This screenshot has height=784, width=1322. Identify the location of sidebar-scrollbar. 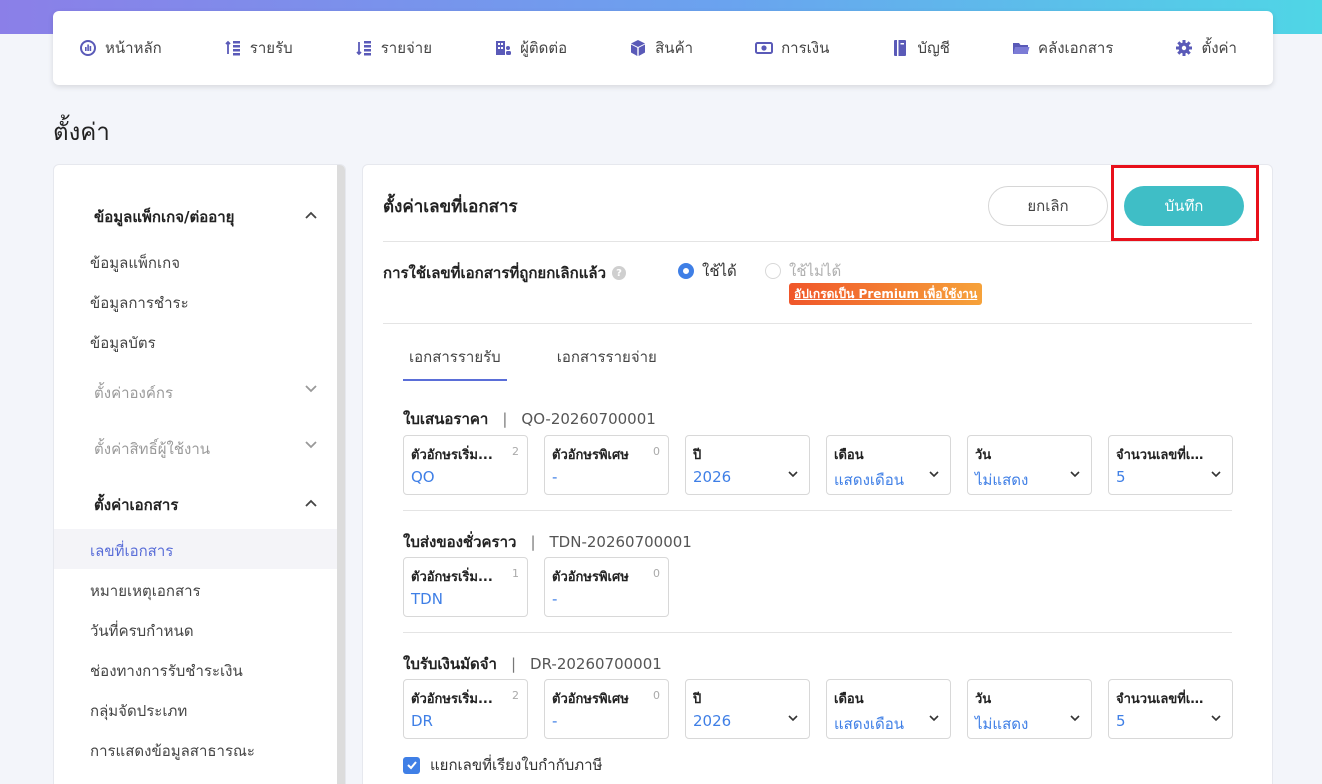
(341, 474).